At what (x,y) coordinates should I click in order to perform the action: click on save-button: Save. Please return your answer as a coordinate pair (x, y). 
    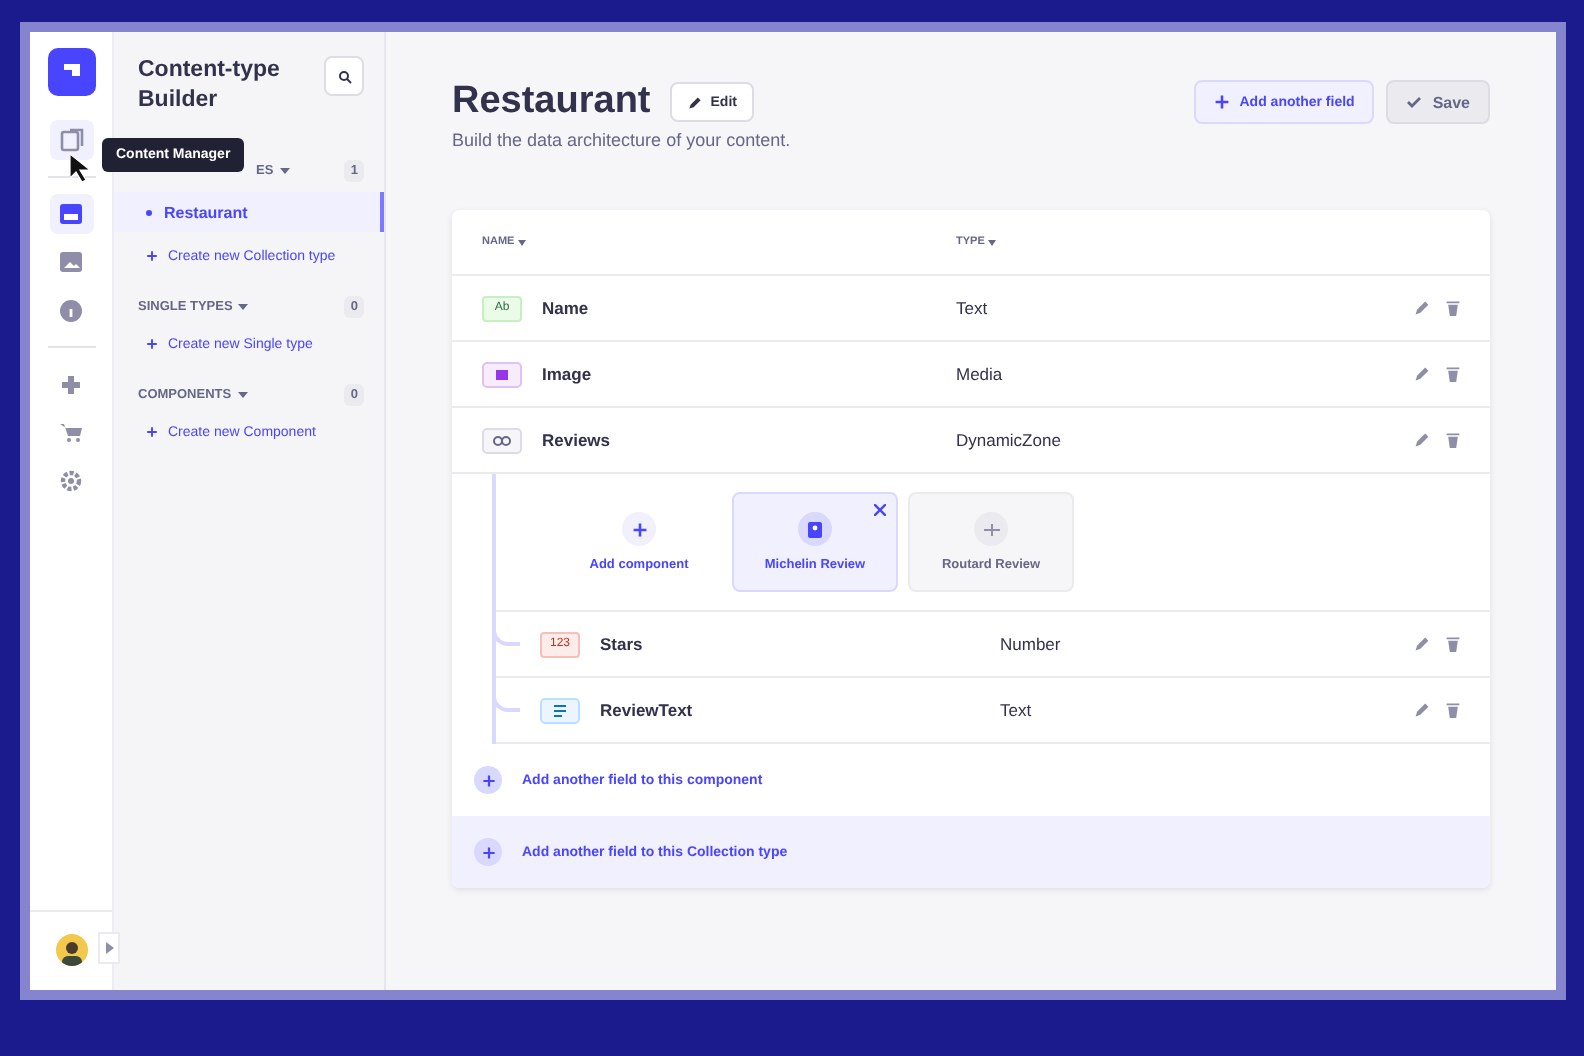
    Looking at the image, I should click on (1438, 102).